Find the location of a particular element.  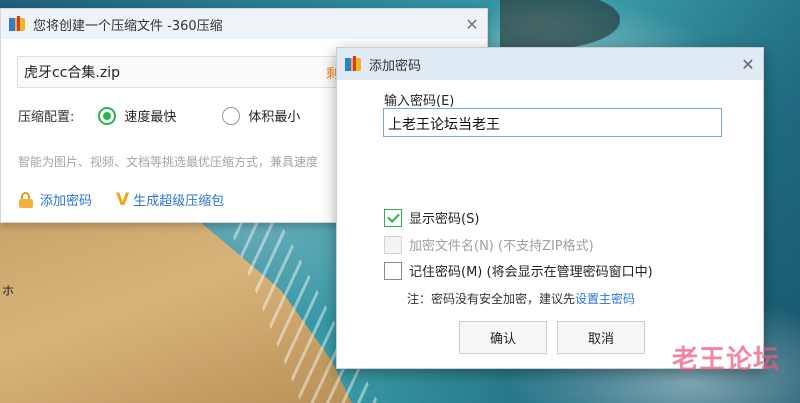

show-password-row: 显示密码(S) is located at coordinates (431, 217).